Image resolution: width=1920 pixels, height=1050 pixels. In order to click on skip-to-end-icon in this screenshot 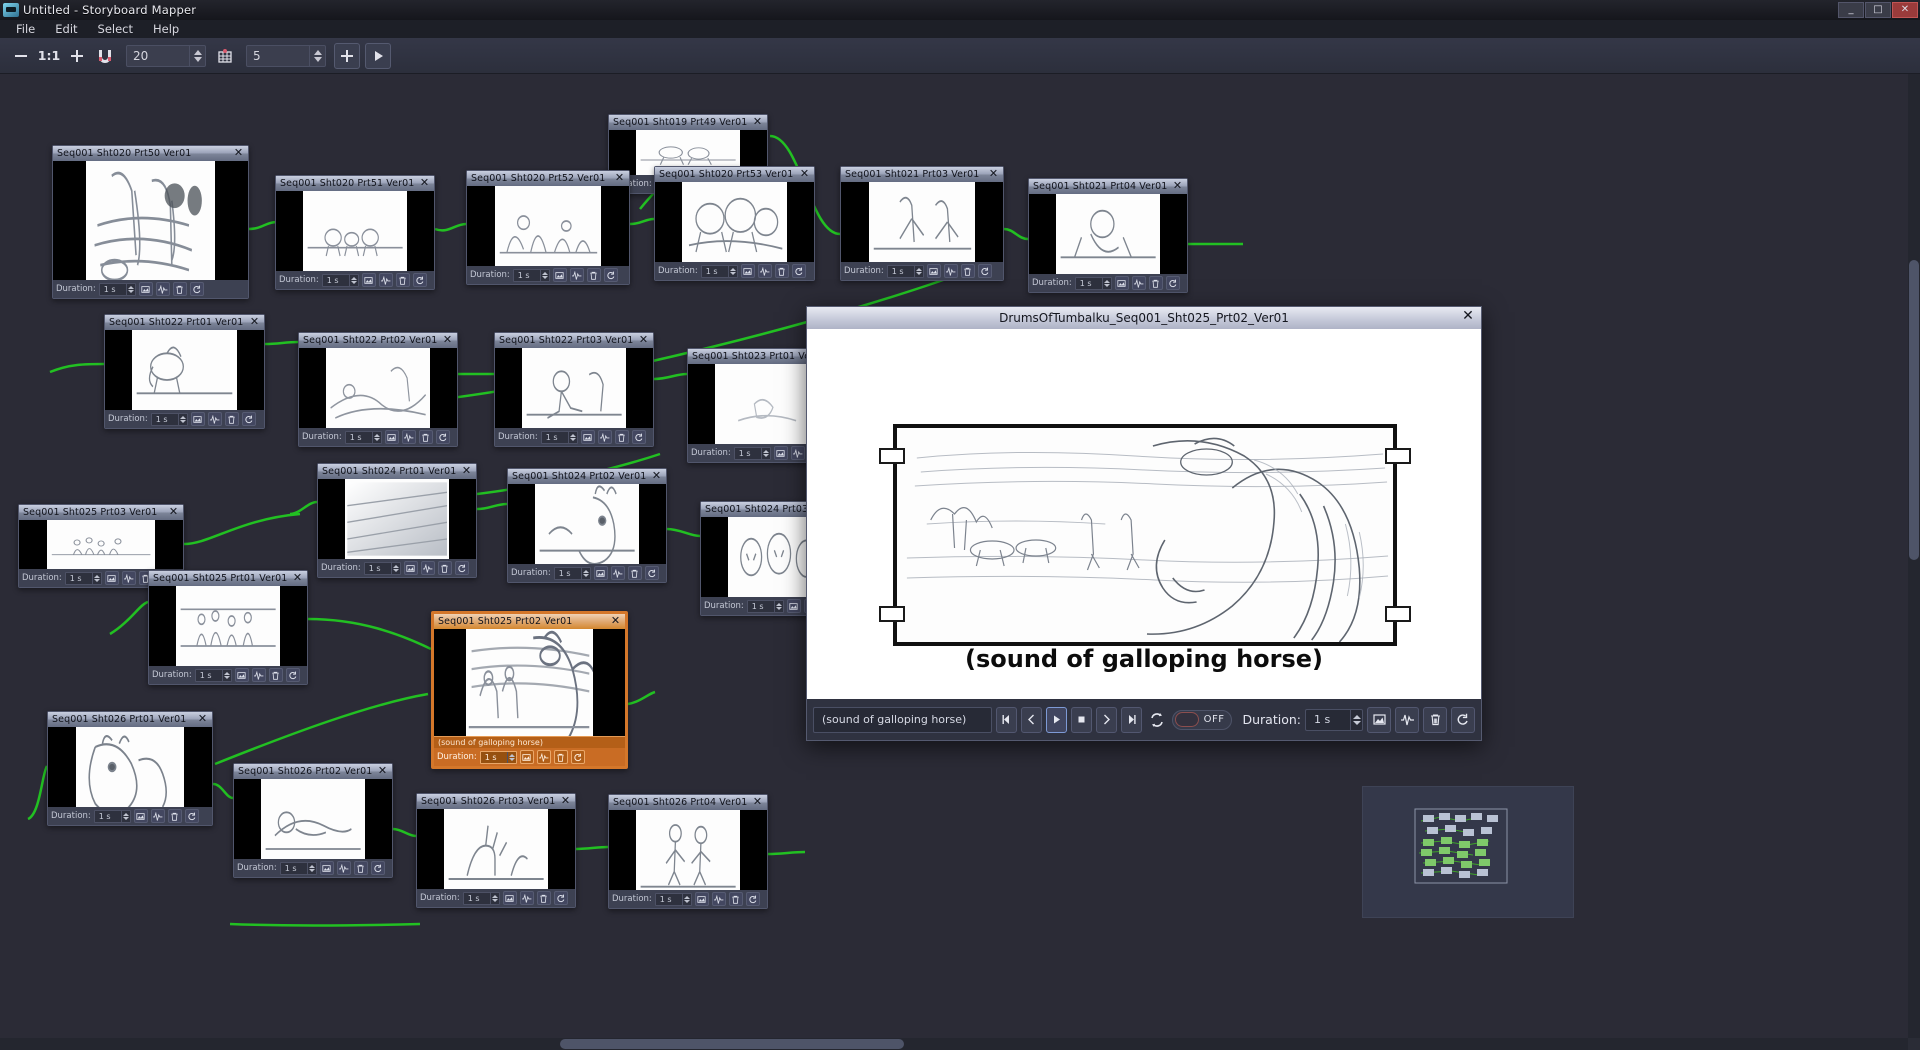, I will do `click(1131, 719)`.